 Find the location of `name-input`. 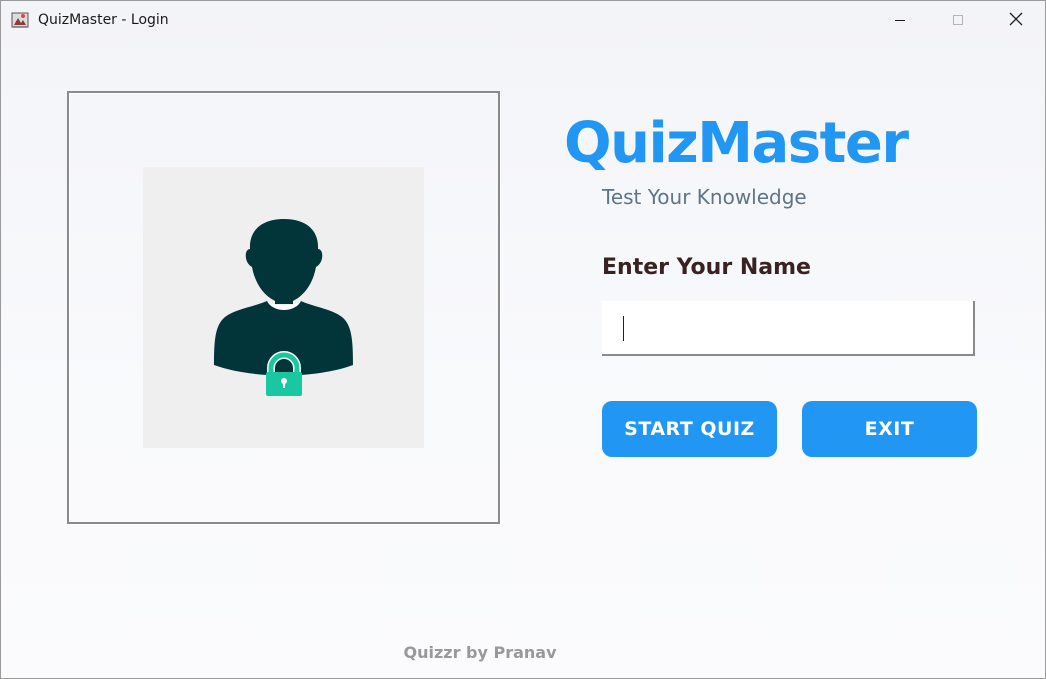

name-input is located at coordinates (788, 328).